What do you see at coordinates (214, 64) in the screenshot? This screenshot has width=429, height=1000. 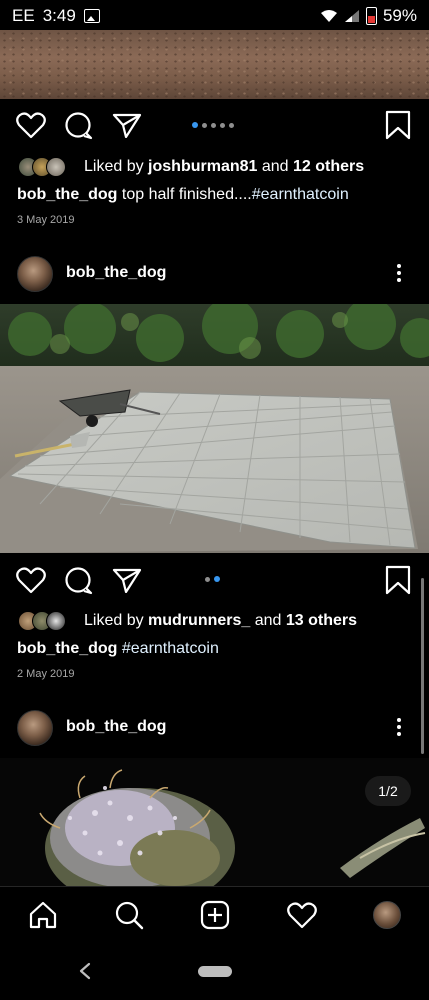 I see `post-image-partial` at bounding box center [214, 64].